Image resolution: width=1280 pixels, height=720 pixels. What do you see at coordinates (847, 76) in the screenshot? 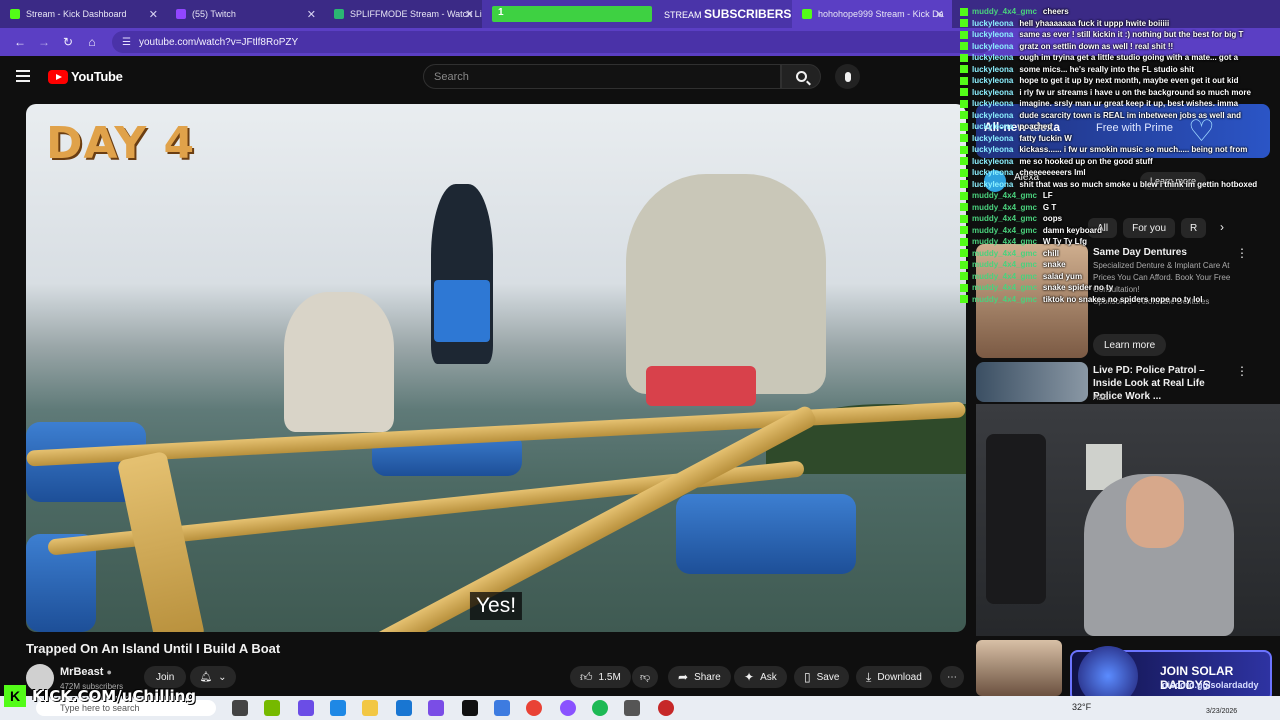
I see `voice-search-button` at bounding box center [847, 76].